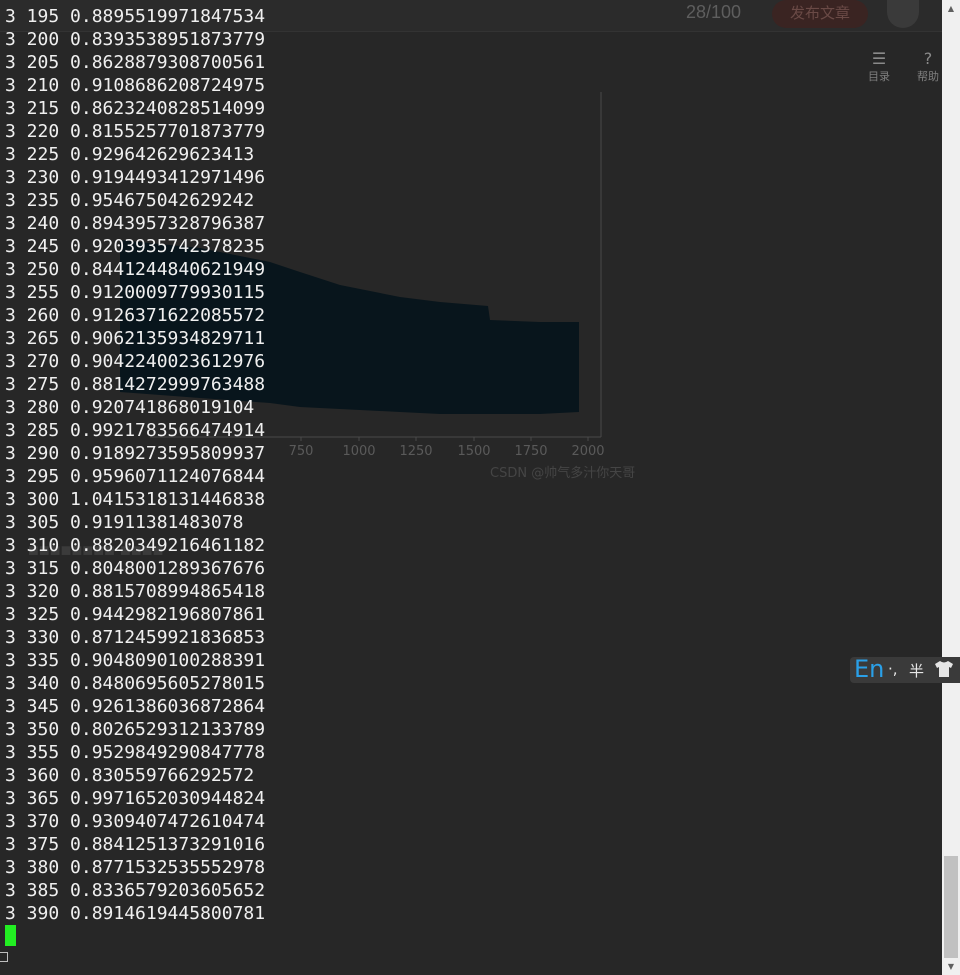  Describe the element at coordinates (135, 568) in the screenshot. I see `terminal-line: 3 315 0.8048001289367676` at that location.